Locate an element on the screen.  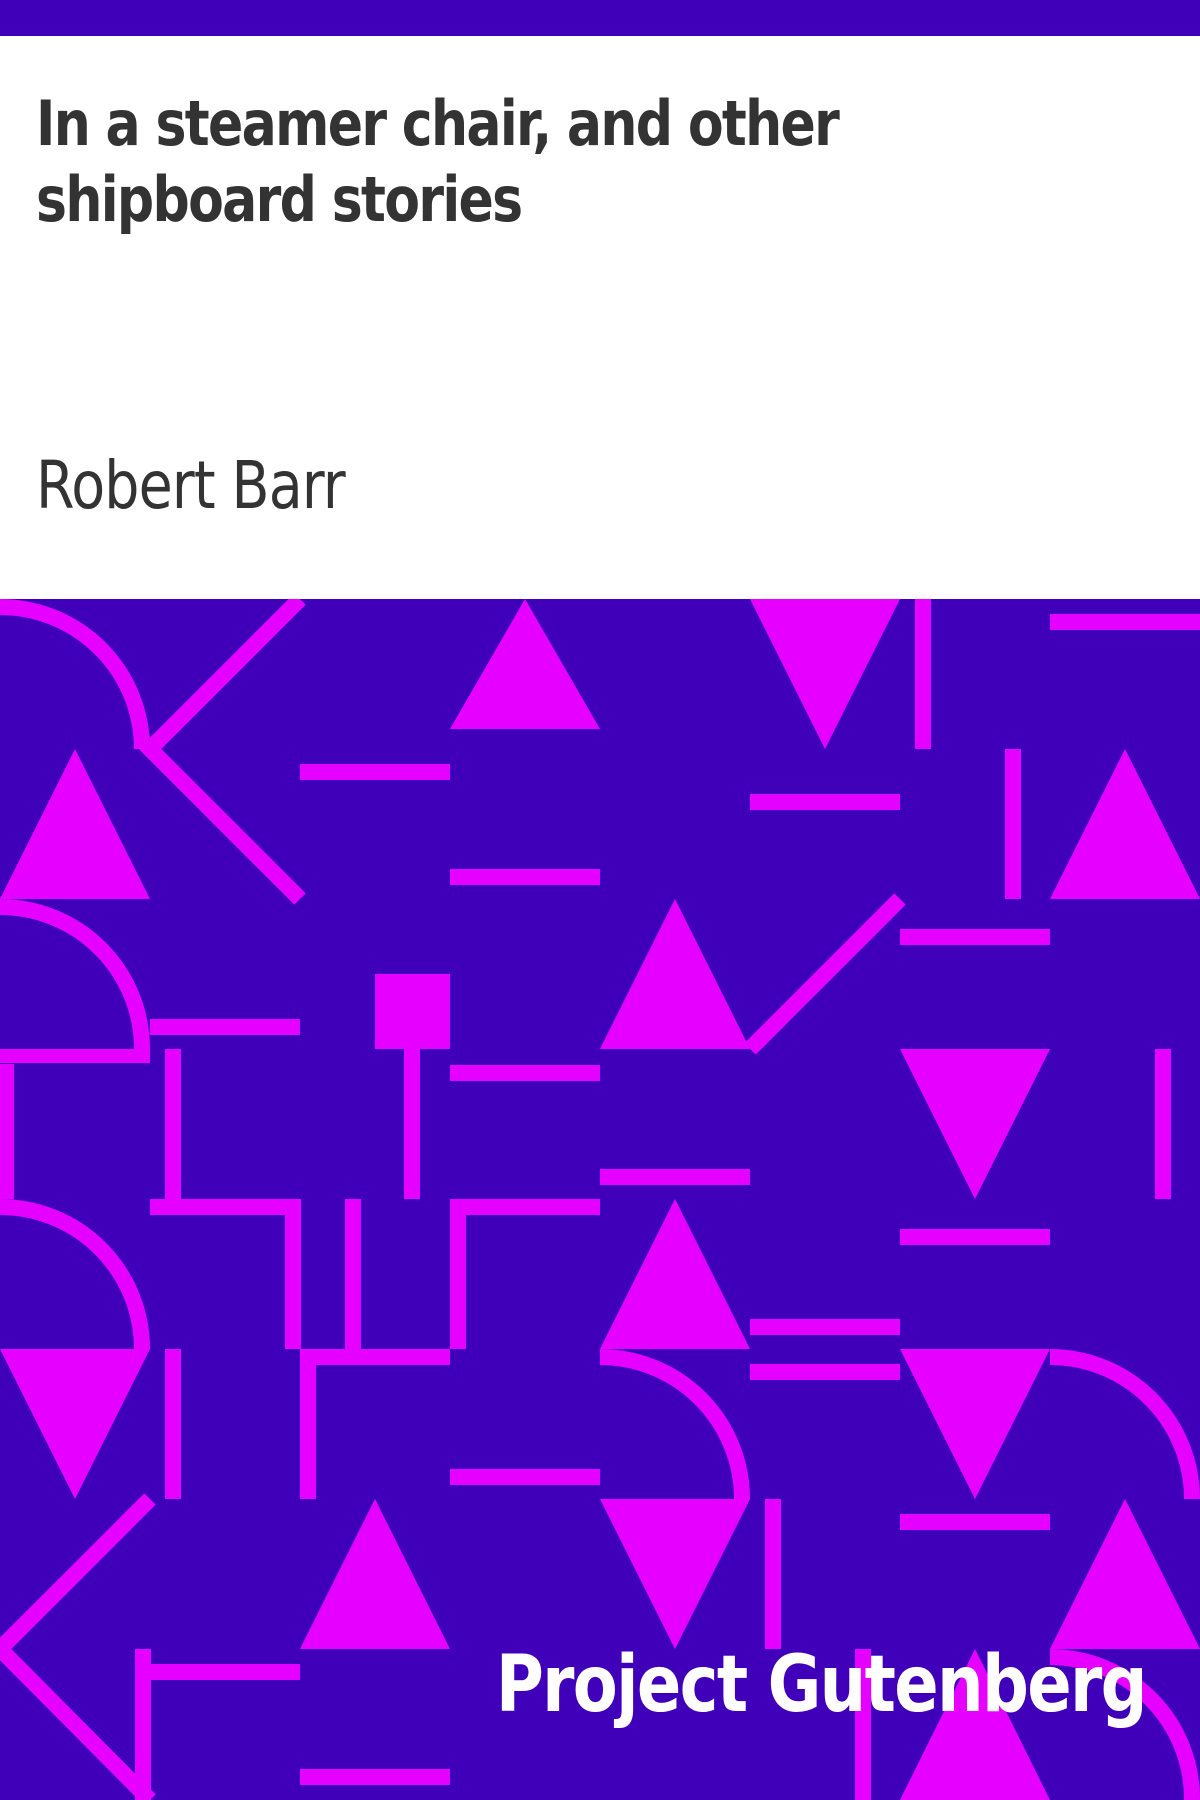
publisher-label: Project Gutenberg is located at coordinates (821, 1685).